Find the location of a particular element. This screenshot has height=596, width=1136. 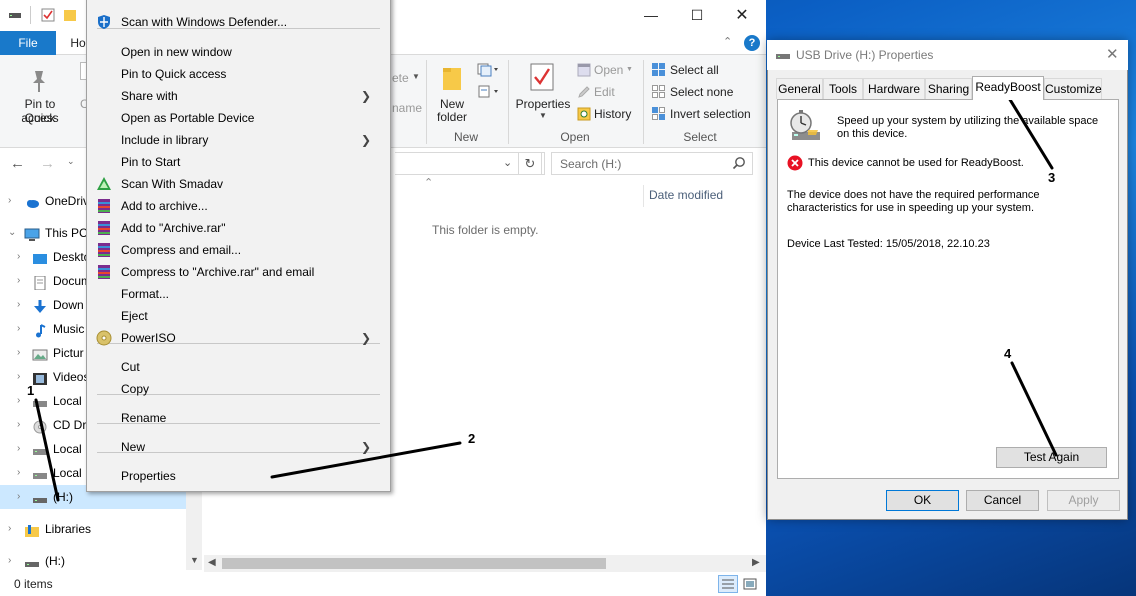

annotation-label-4: 4 is located at coordinates (1008, 353).